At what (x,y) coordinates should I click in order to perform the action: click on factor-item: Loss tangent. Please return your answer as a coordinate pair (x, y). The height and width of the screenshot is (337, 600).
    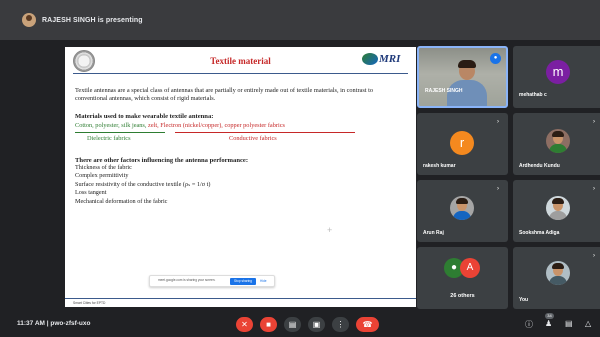
    Looking at the image, I should click on (91, 193).